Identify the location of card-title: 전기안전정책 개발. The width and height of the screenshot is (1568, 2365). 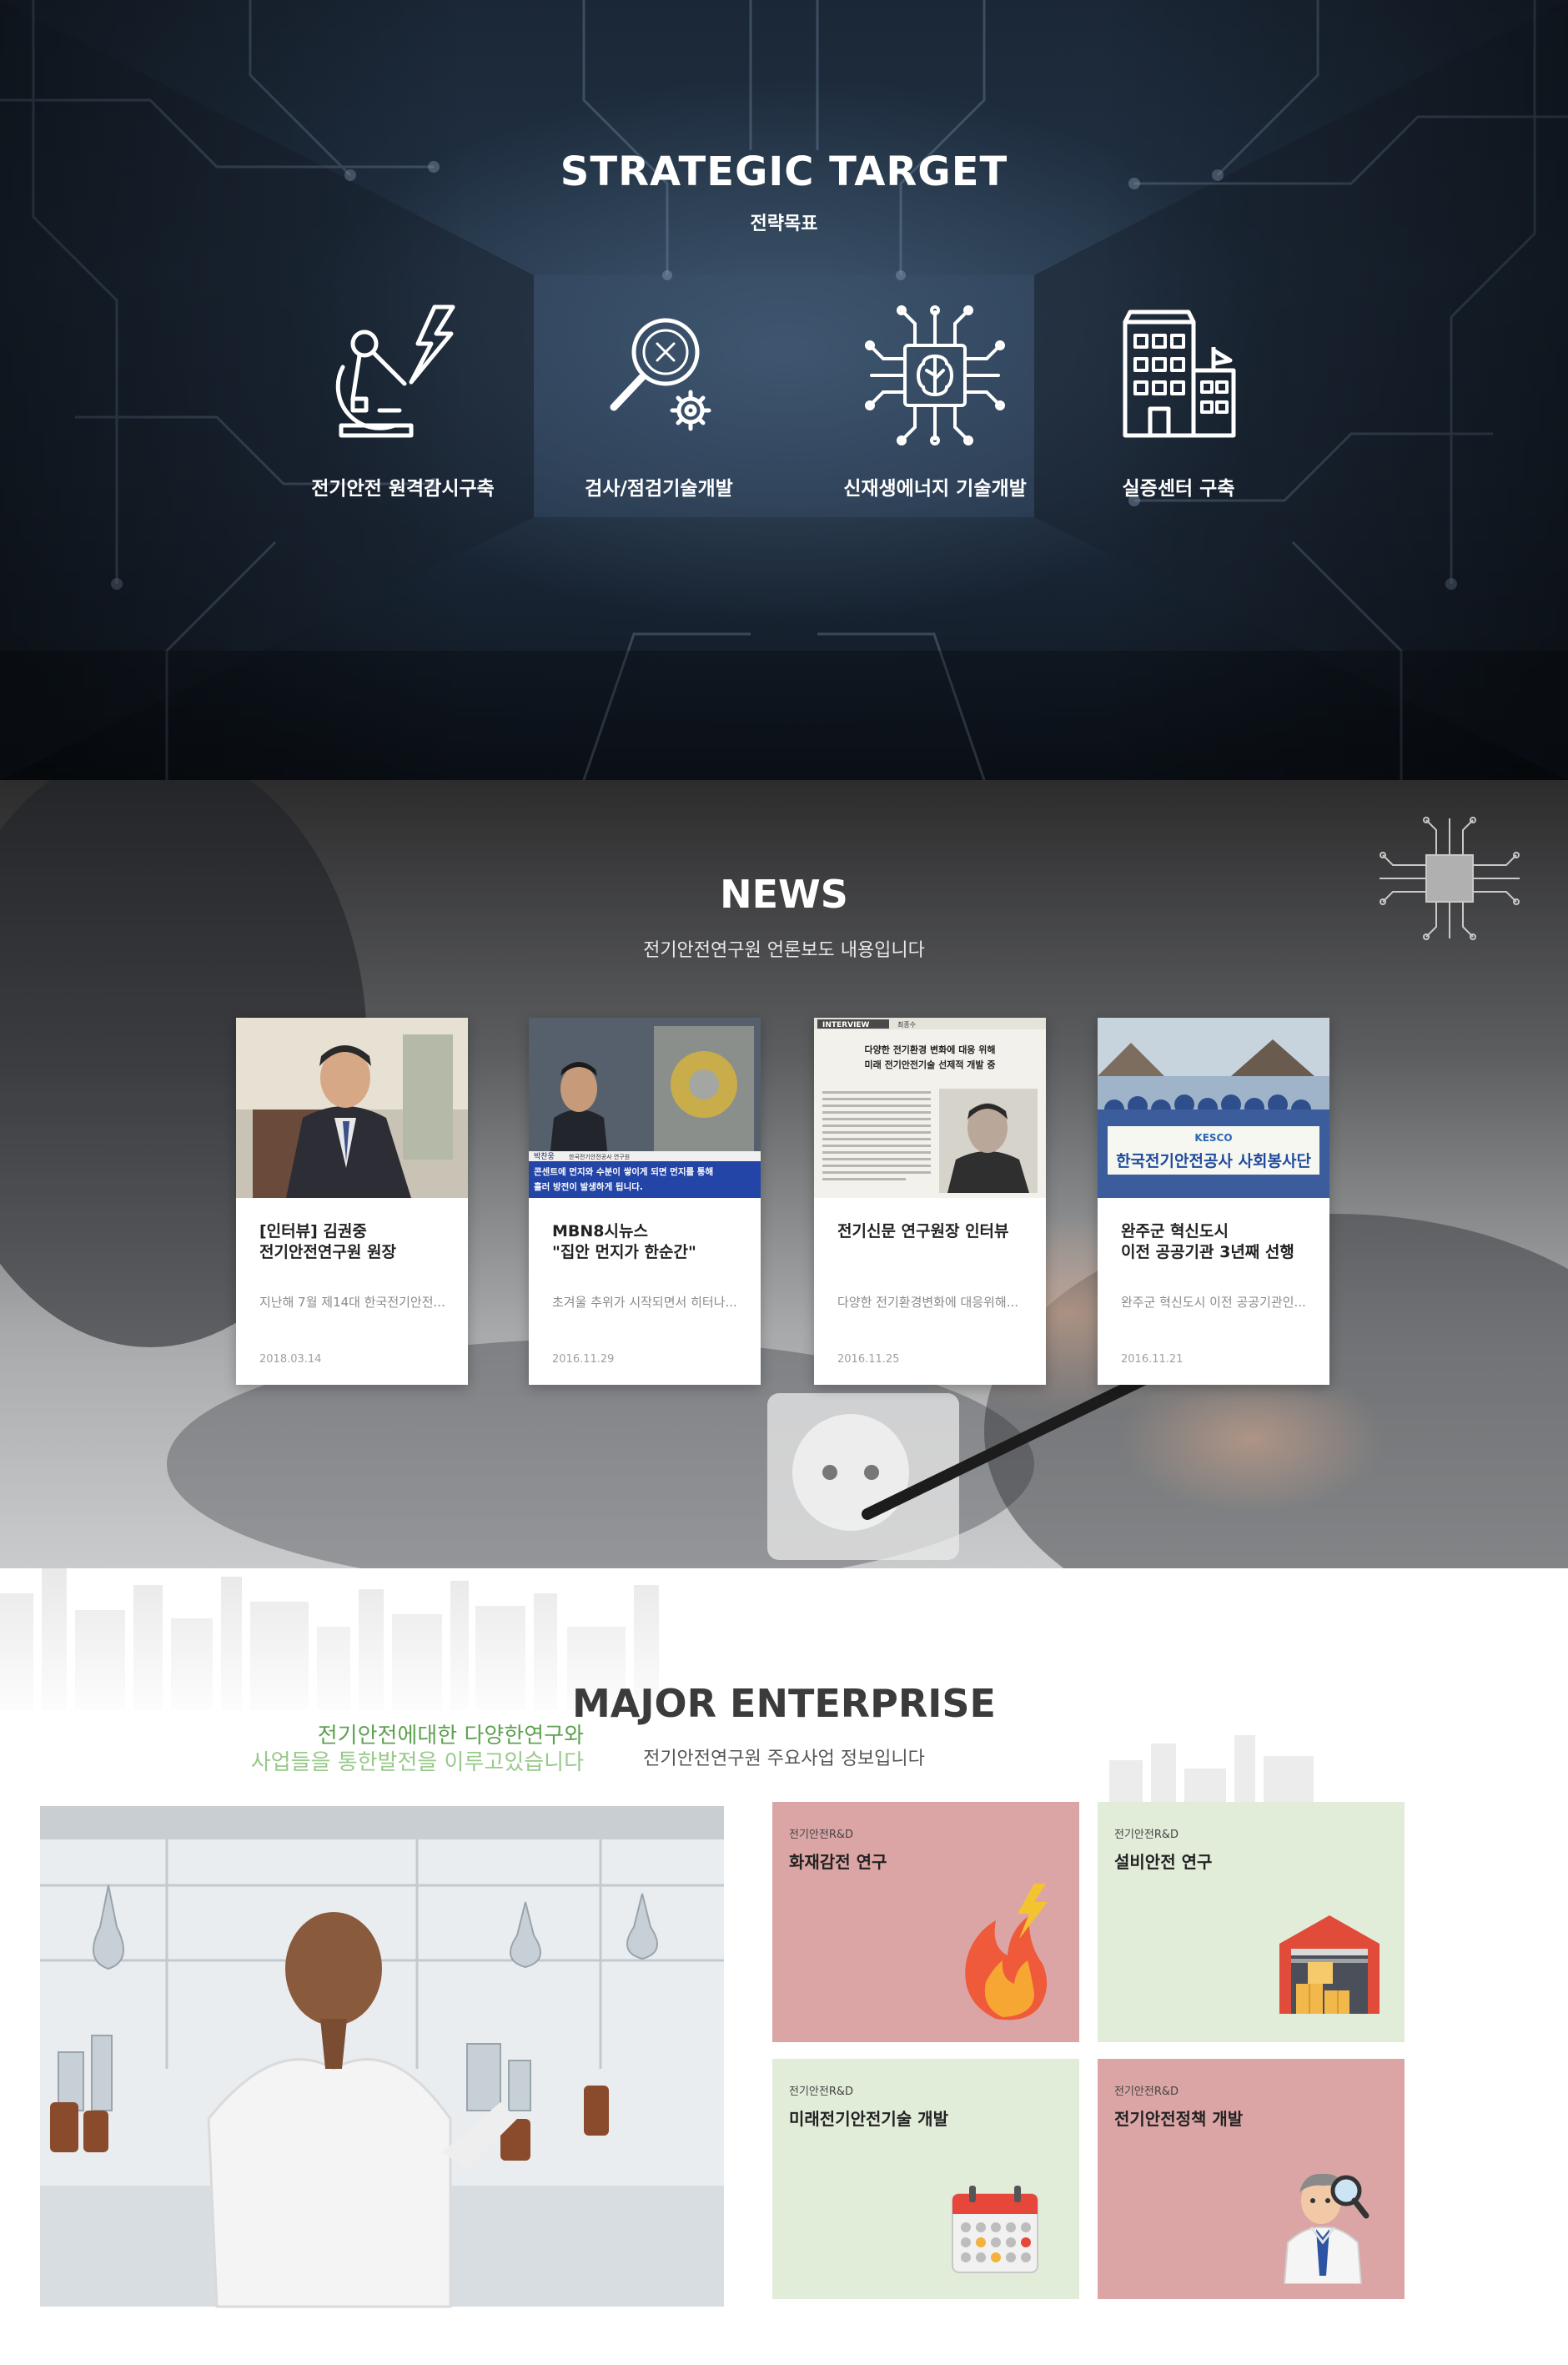
(1179, 2119).